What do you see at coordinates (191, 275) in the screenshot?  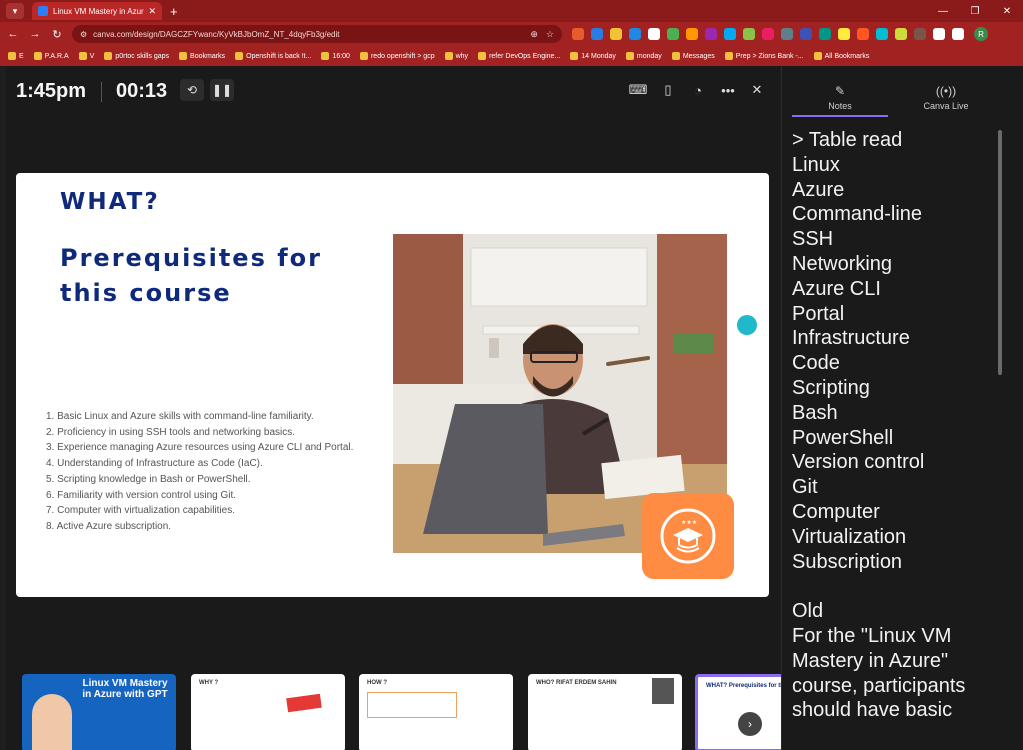 I see `slide-subheading: Prerequisites for this course` at bounding box center [191, 275].